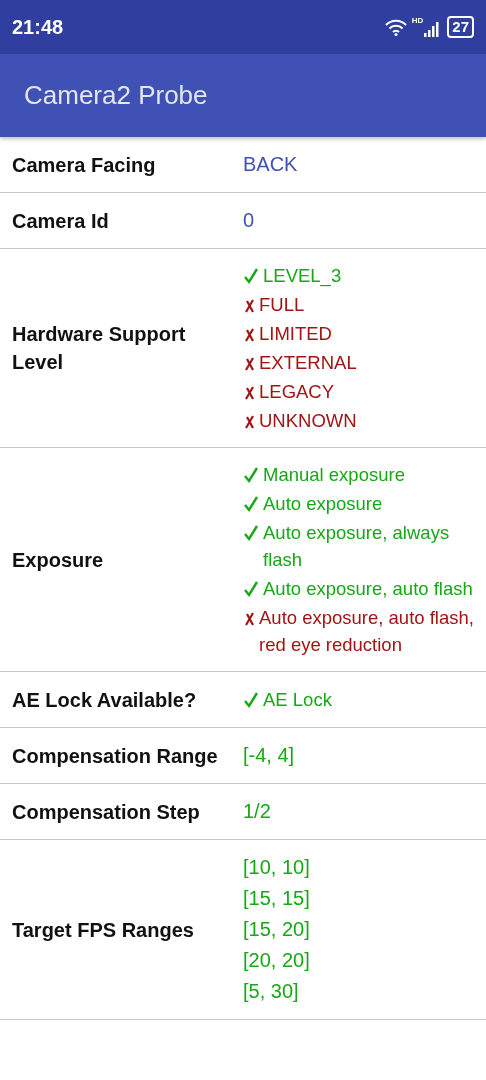  I want to click on value-text: EXTERNAL, so click(308, 363).